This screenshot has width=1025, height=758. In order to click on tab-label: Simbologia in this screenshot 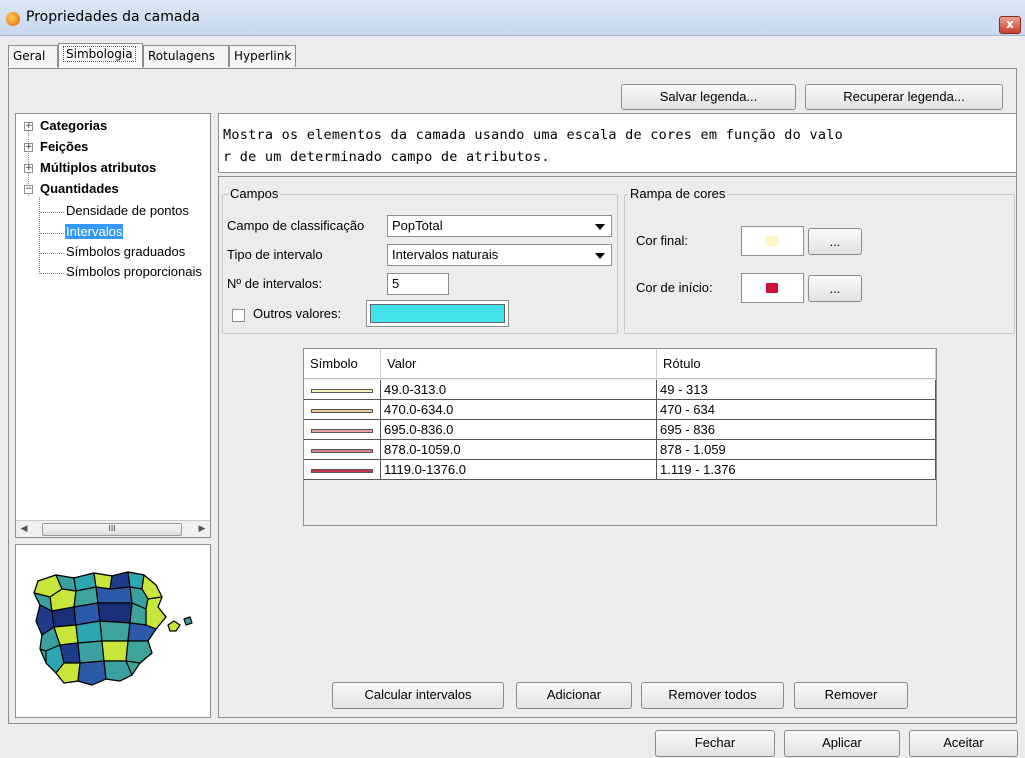, I will do `click(99, 54)`.